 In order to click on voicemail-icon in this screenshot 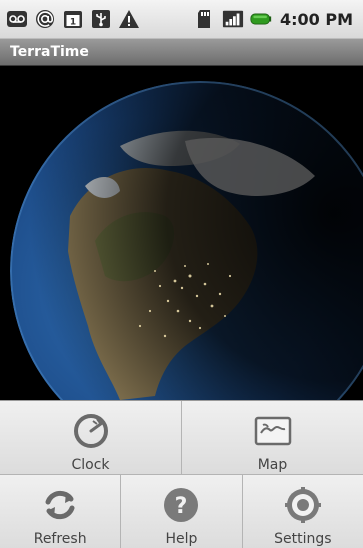, I will do `click(17, 19)`.